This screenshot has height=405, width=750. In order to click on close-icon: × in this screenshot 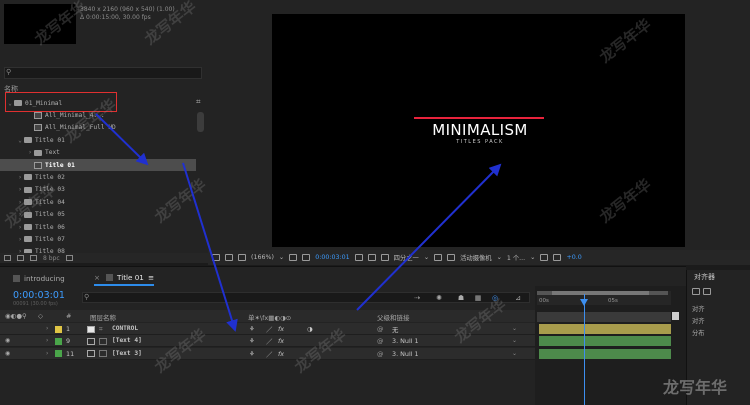, I will do `click(97, 277)`.